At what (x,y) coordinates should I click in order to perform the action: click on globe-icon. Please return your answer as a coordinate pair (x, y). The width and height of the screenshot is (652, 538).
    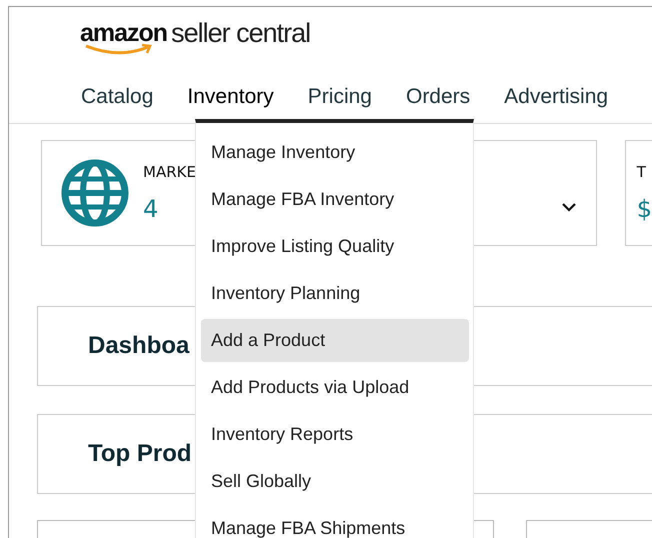
    Looking at the image, I should click on (95, 193).